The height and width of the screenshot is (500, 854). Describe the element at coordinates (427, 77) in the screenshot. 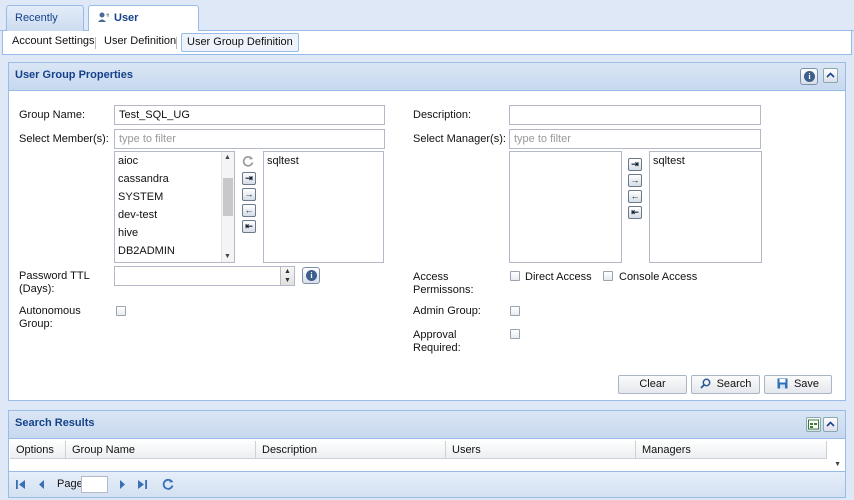

I see `panel-header: User Group Properties i` at that location.